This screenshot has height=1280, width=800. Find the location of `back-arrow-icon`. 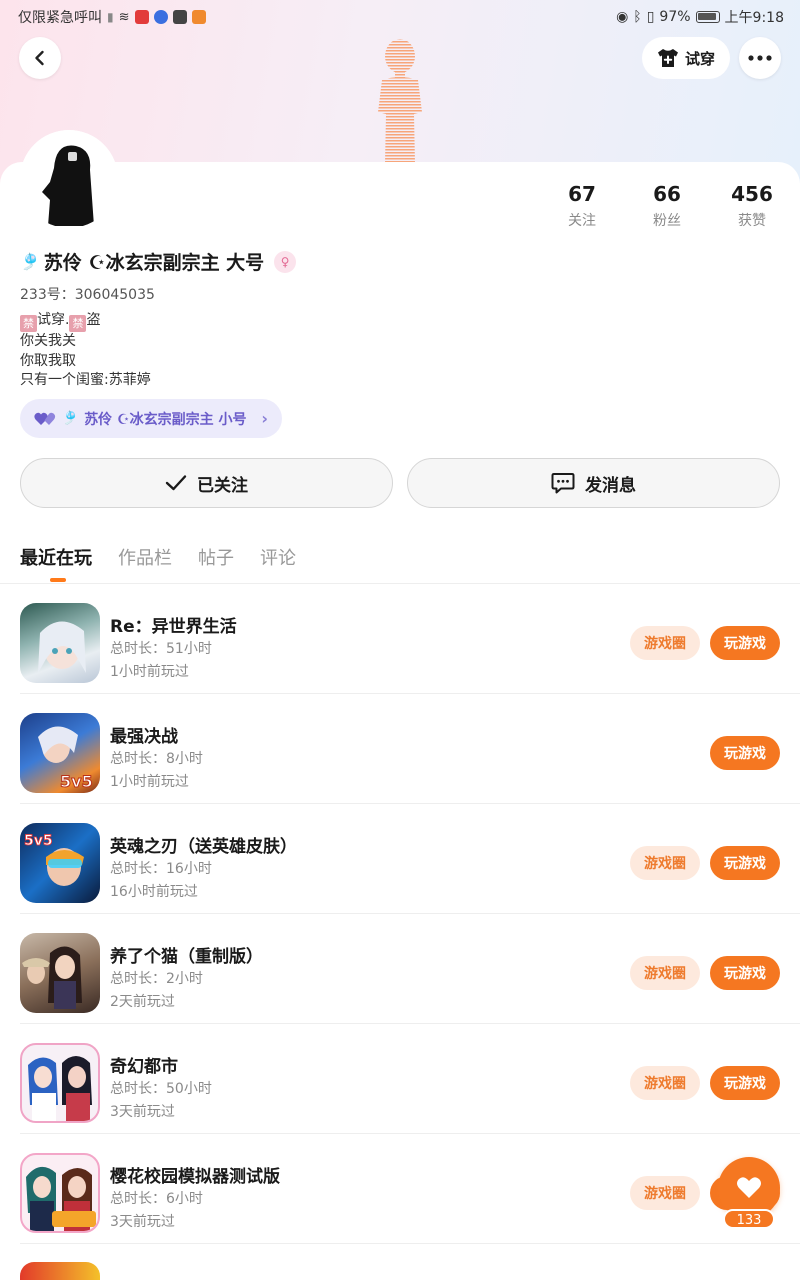

back-arrow-icon is located at coordinates (39, 58).